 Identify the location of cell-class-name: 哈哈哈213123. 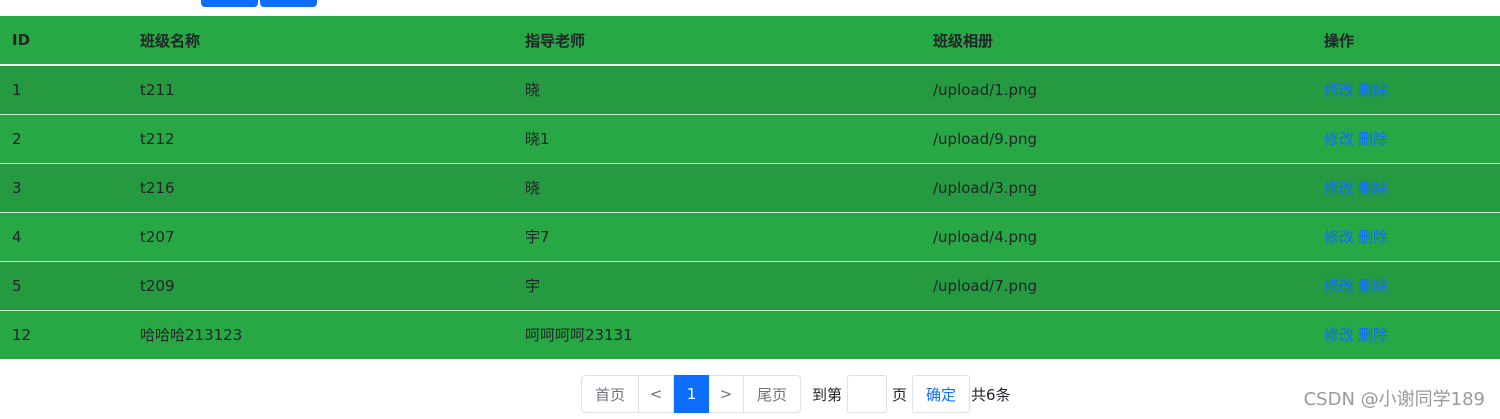
(320, 334).